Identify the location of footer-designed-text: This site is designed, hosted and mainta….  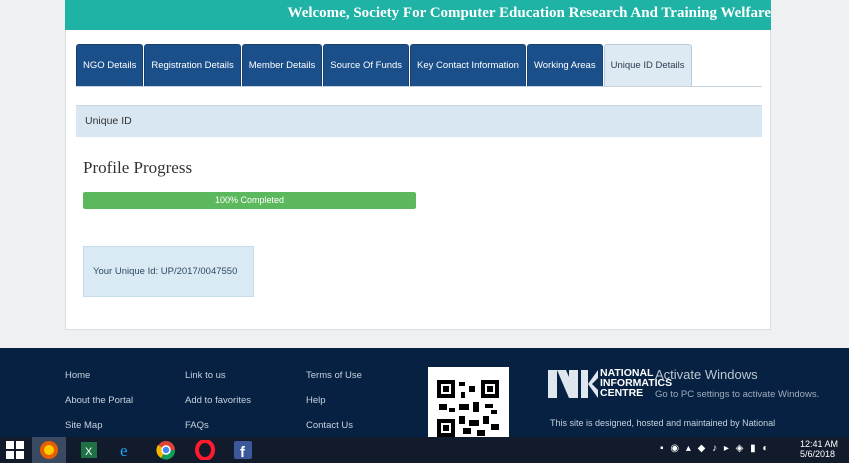
(663, 423).